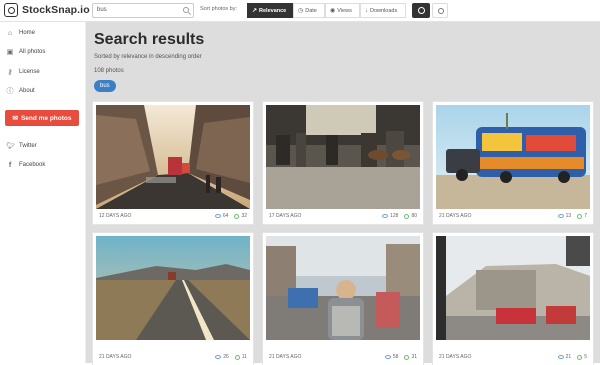  What do you see at coordinates (10, 165) in the screenshot?
I see `facebook-icon: f` at bounding box center [10, 165].